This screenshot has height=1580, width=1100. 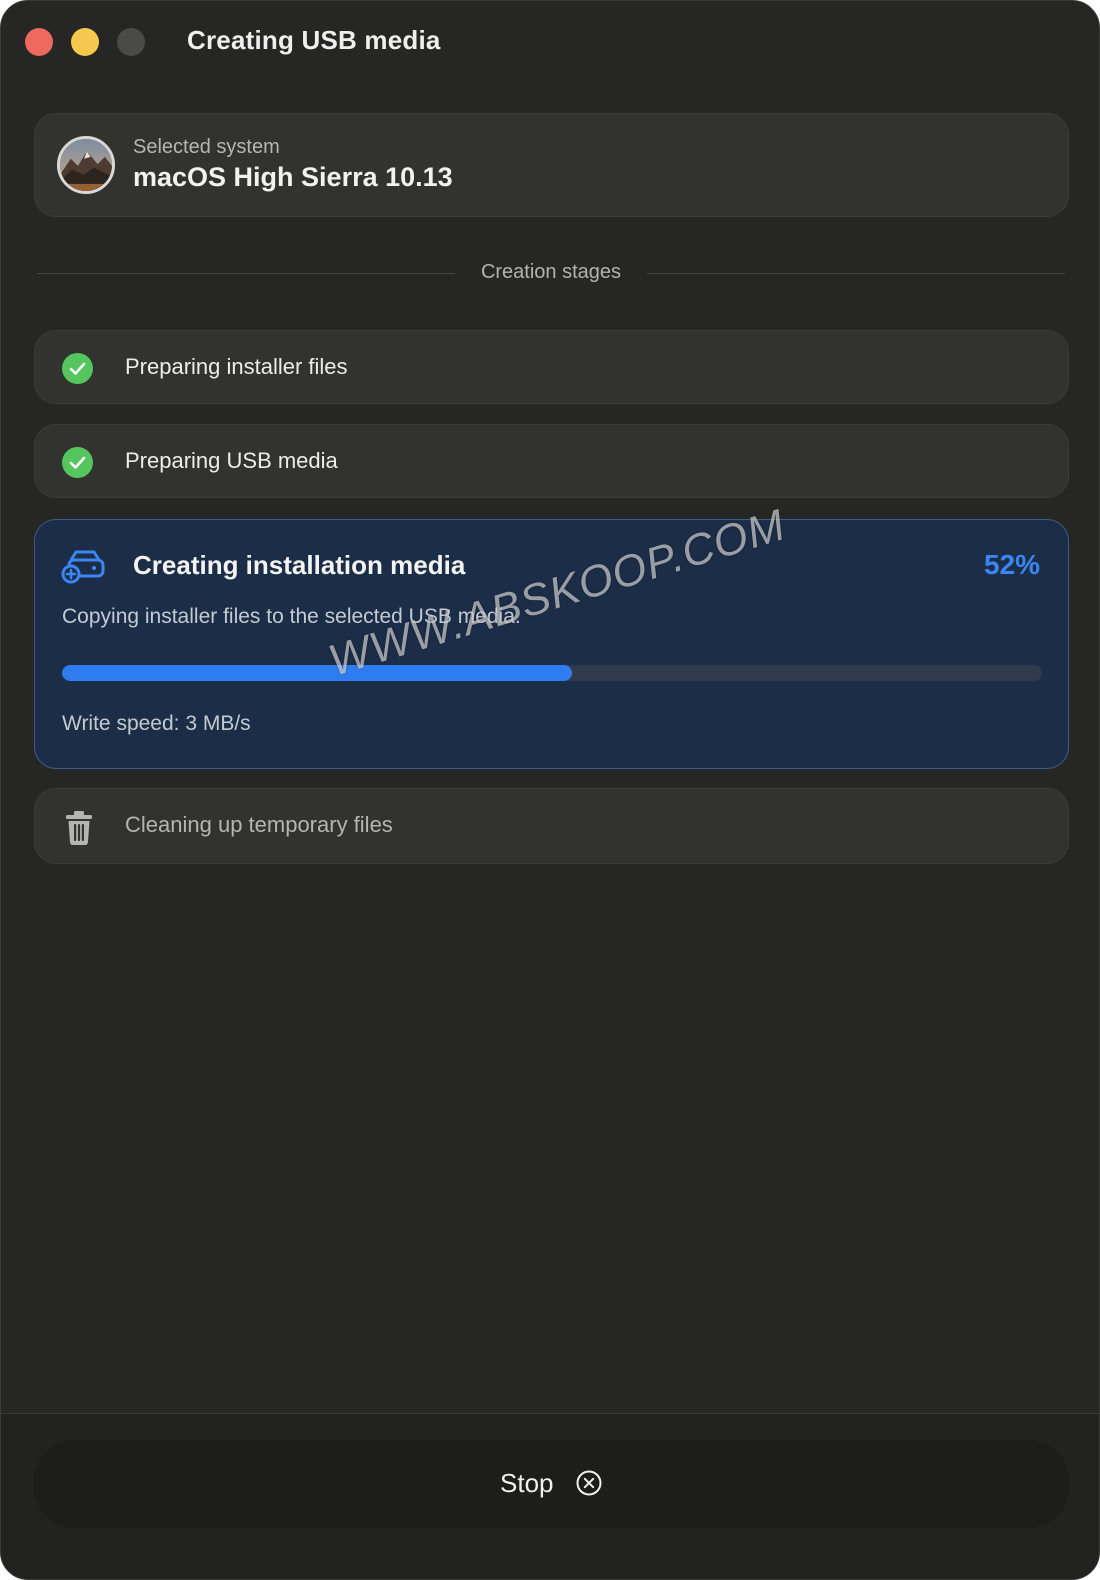 I want to click on x-circle-icon, so click(x=589, y=1483).